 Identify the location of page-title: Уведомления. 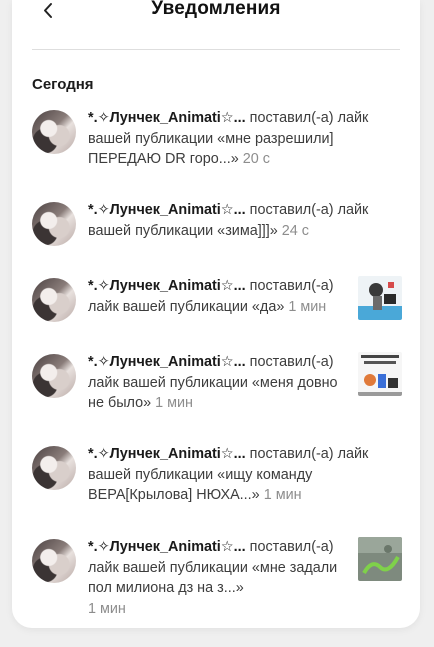
(216, 9).